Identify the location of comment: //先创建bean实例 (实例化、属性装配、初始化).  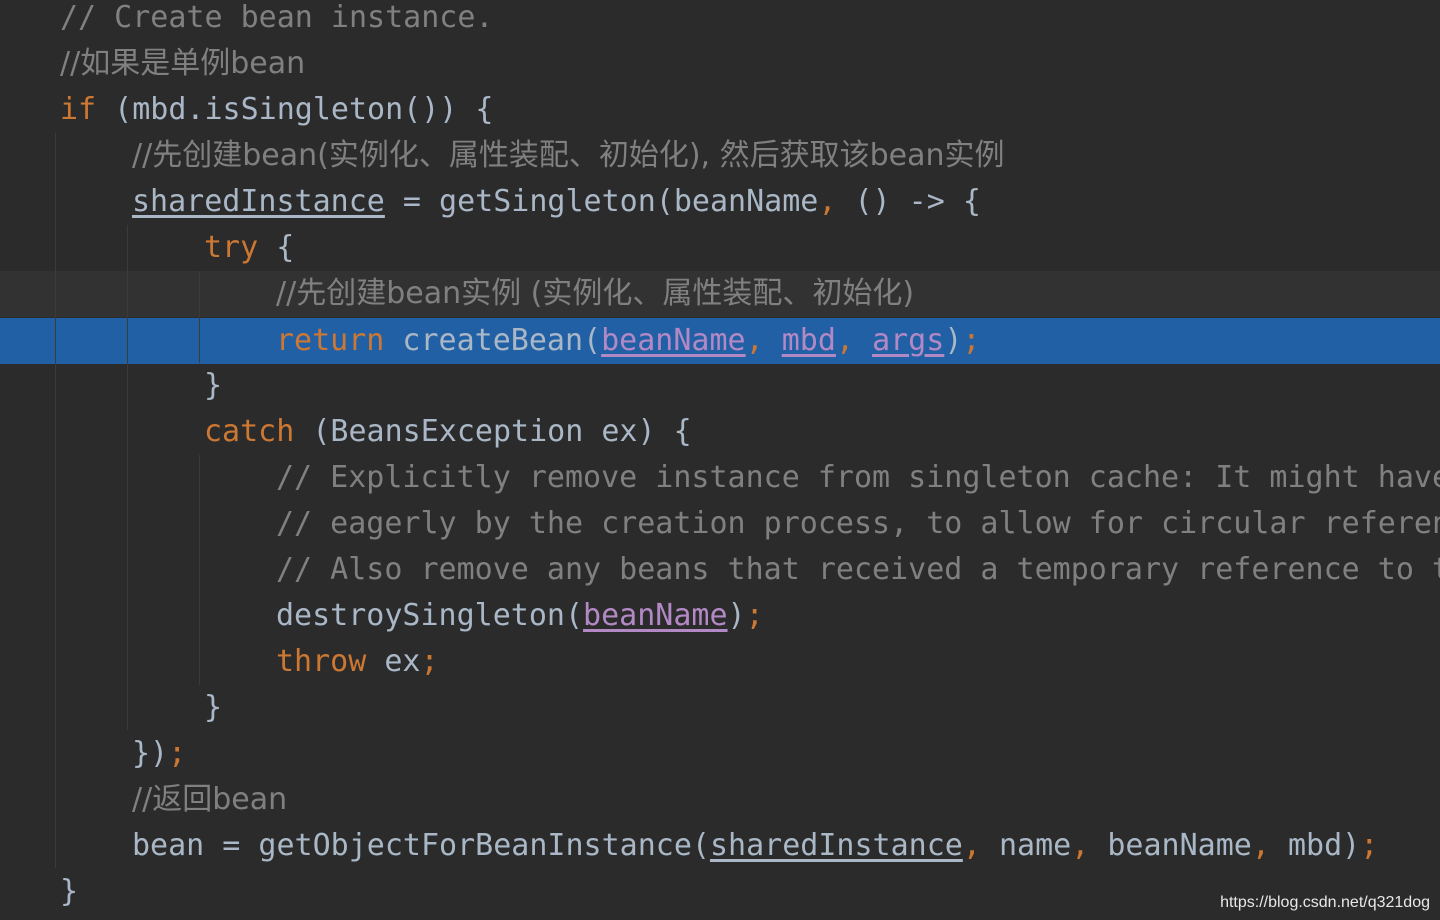
(595, 293).